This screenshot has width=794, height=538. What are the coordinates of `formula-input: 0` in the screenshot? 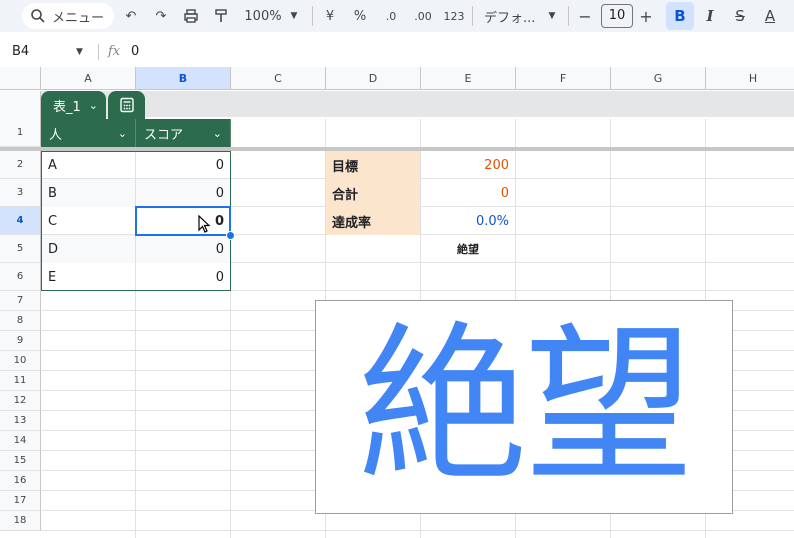 It's located at (135, 52).